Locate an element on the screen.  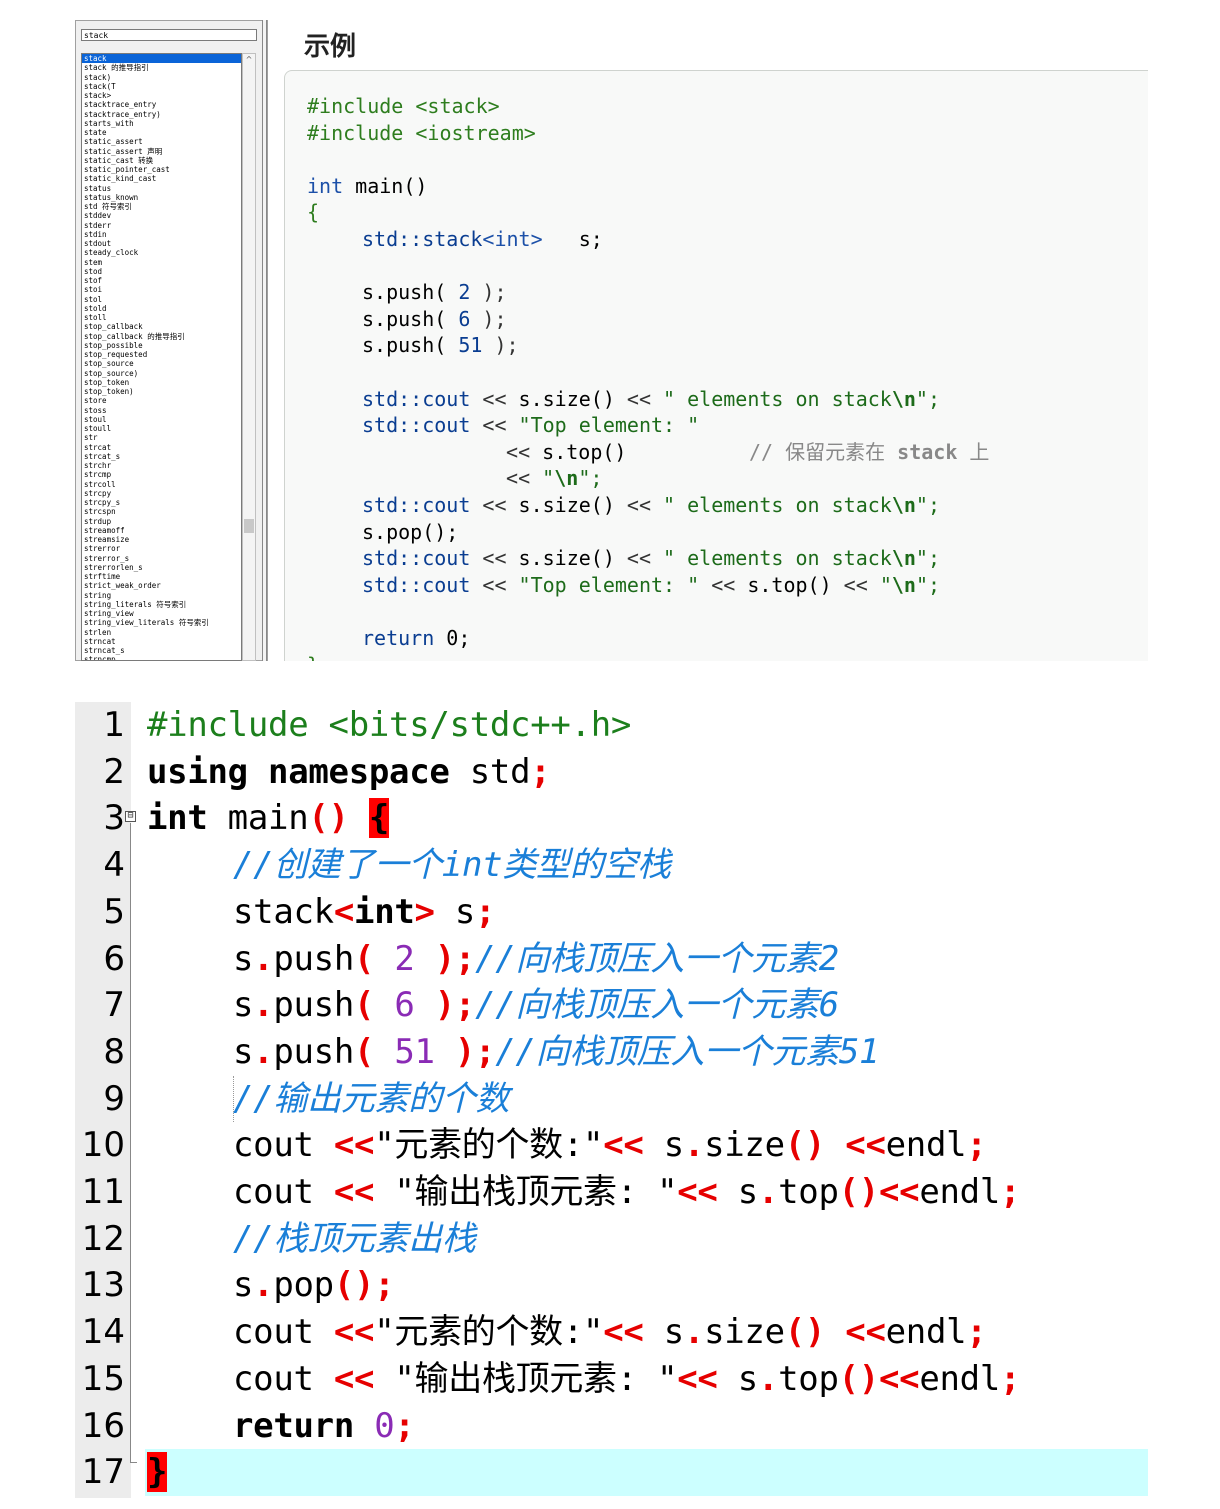
index-list-item: store is located at coordinates (161, 400).